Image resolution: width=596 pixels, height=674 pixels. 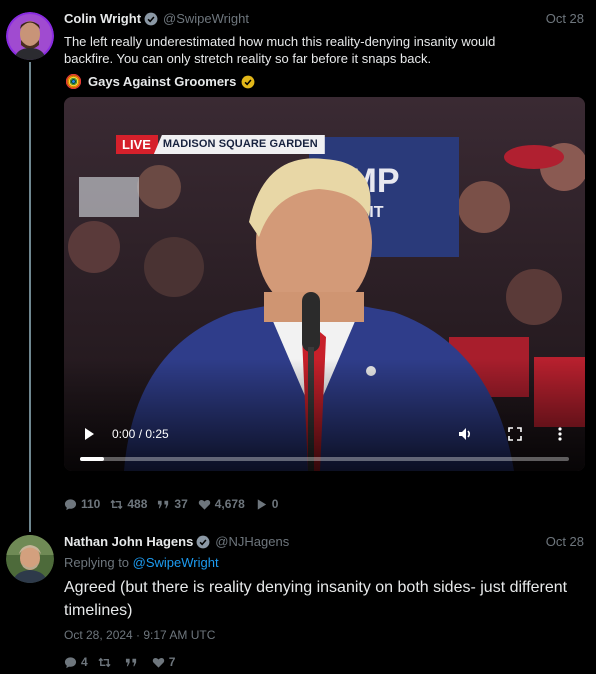 What do you see at coordinates (30, 559) in the screenshot?
I see `avatar-nathan-hagens` at bounding box center [30, 559].